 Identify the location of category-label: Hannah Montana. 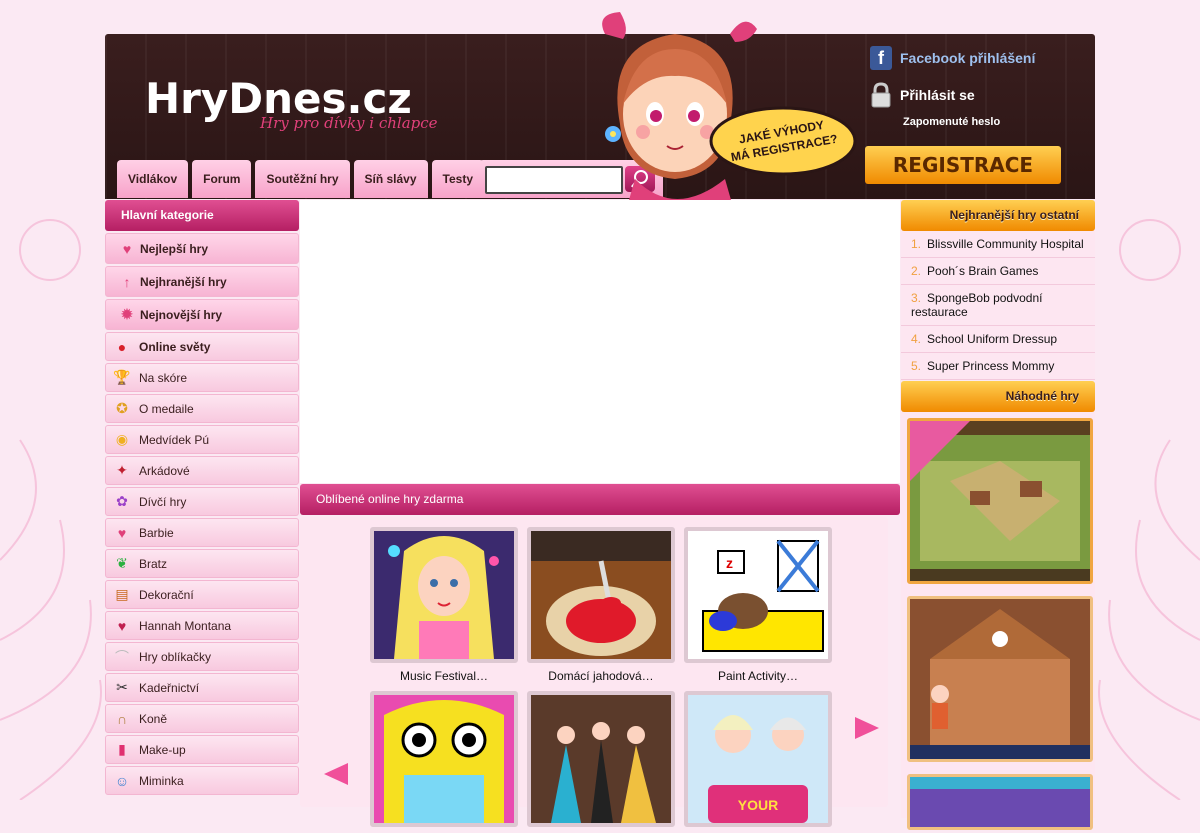
(185, 625).